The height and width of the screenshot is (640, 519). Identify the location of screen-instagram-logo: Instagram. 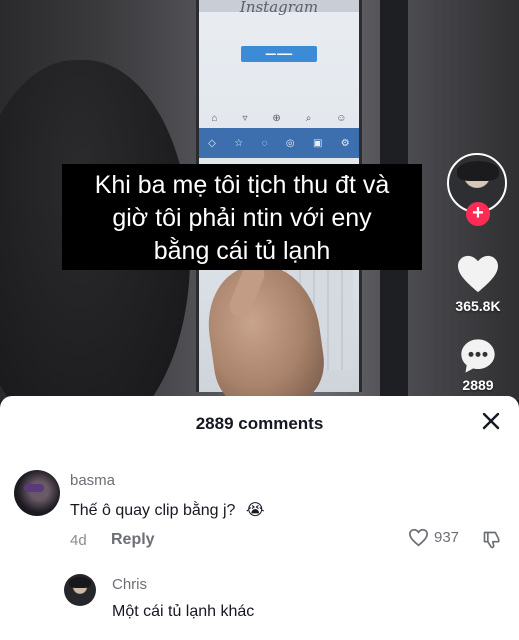
(279, 8).